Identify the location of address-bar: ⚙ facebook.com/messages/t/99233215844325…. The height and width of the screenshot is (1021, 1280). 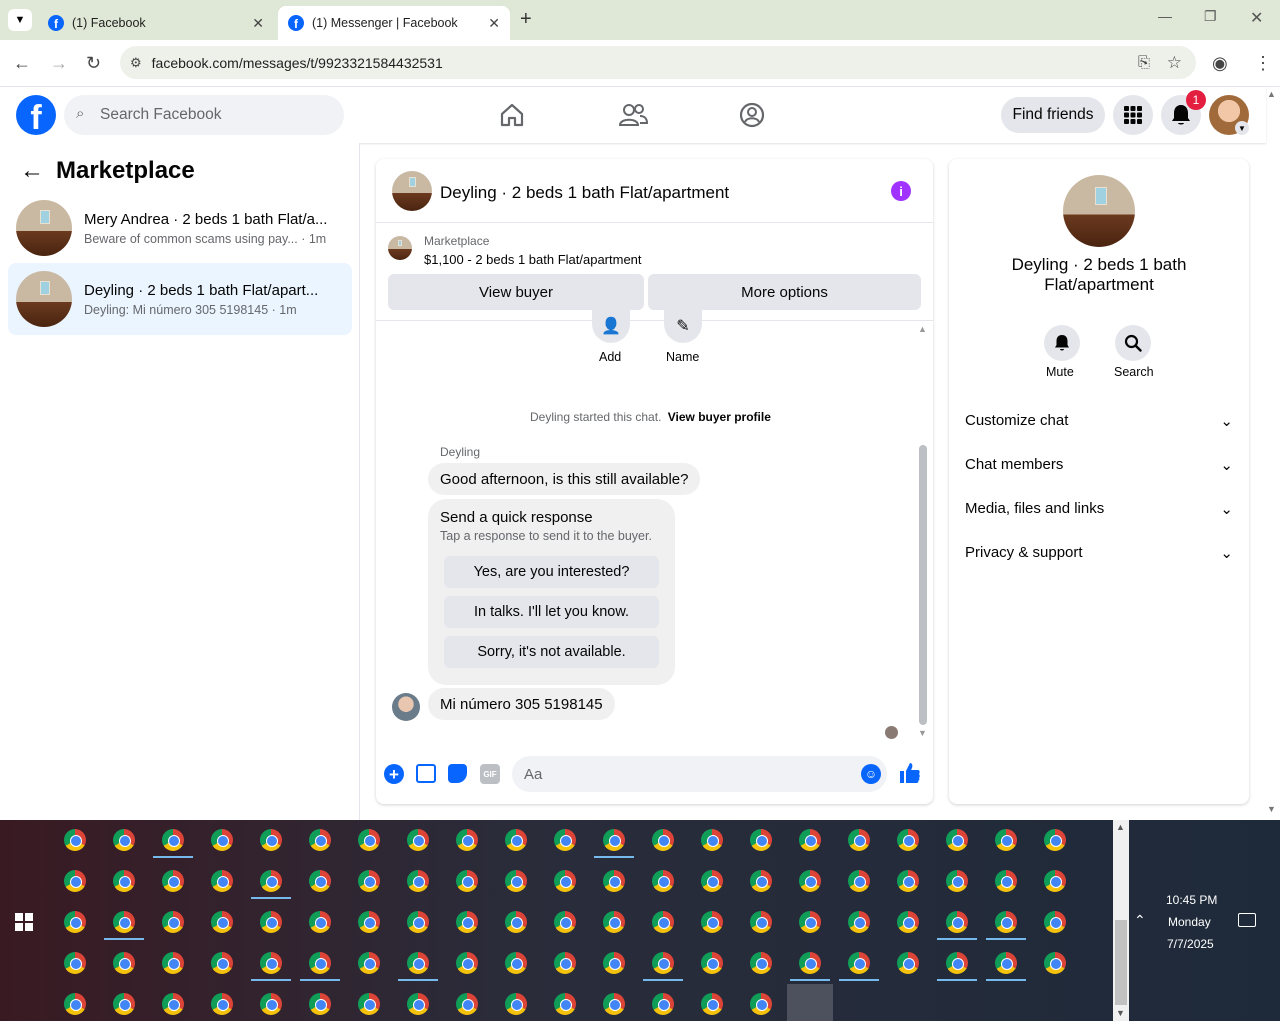
(658, 62).